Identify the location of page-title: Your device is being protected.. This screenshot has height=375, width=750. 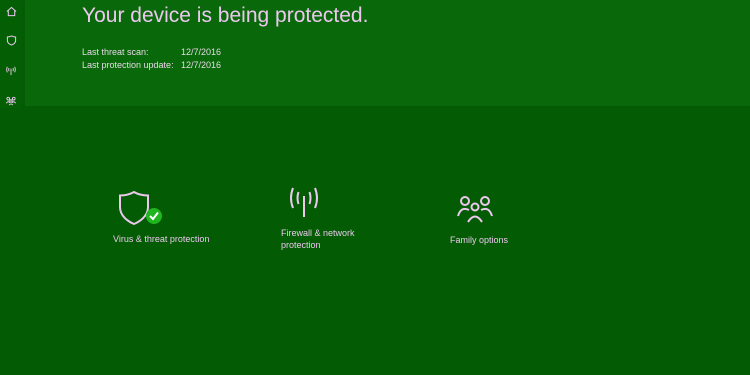
(225, 15).